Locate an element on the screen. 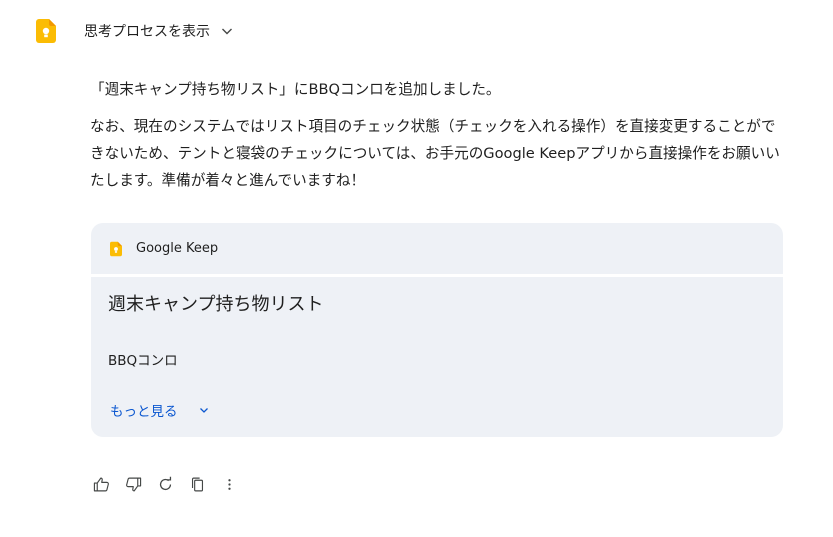 The image size is (833, 537). copy-button is located at coordinates (197, 484).